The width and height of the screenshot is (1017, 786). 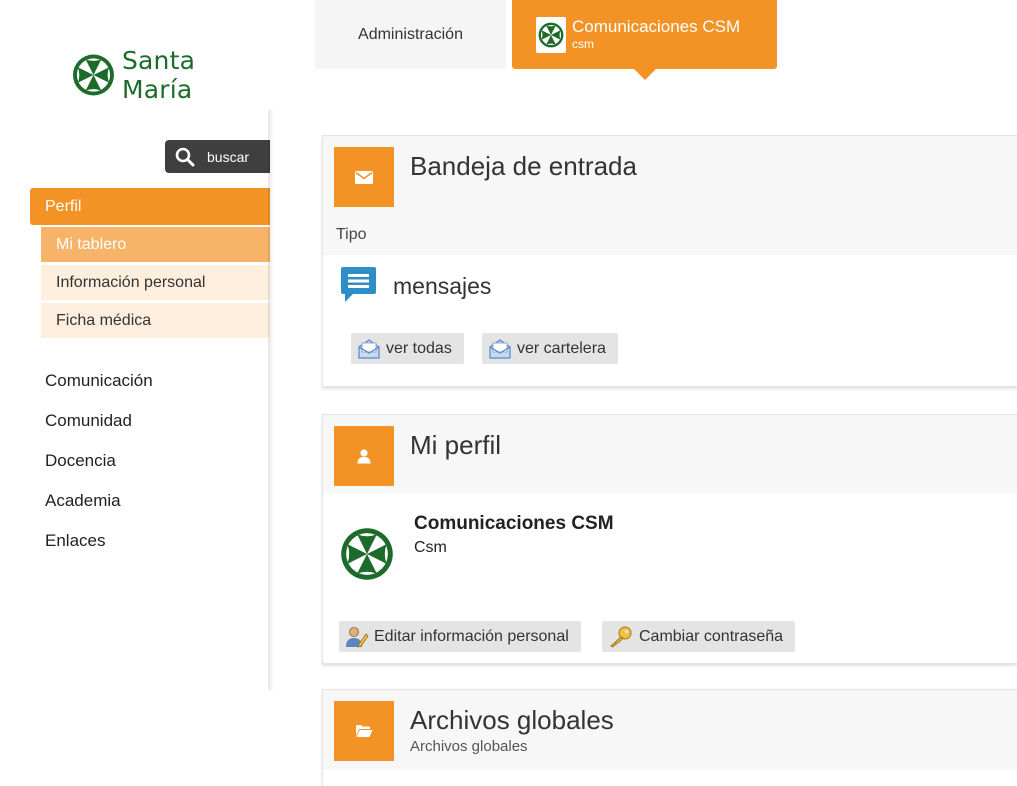 I want to click on inbox-tipo-label: Tipo, so click(x=351, y=234).